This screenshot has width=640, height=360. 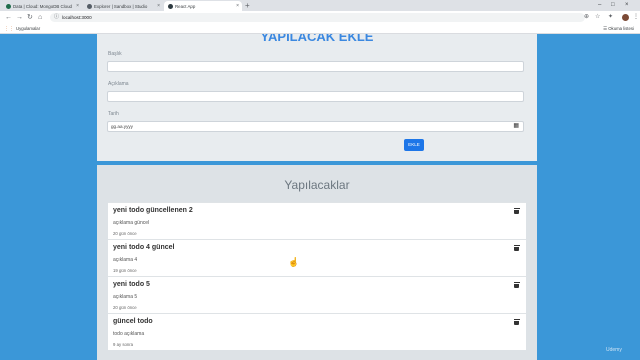 I want to click on tab-title: Data | Cloud: MongoDB Cloud, so click(x=42, y=6).